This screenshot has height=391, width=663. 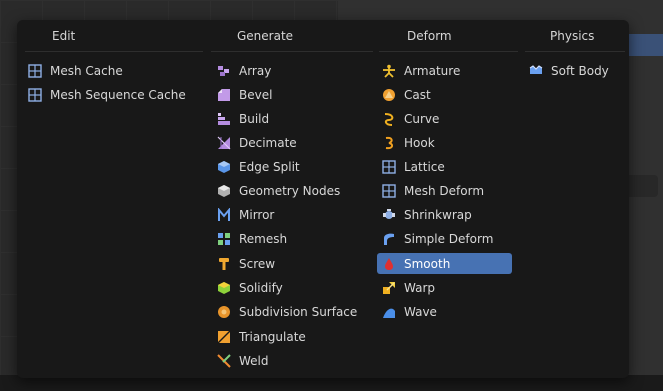 What do you see at coordinates (118, 94) in the screenshot?
I see `menu-item-label: Mesh Sequence Cache` at bounding box center [118, 94].